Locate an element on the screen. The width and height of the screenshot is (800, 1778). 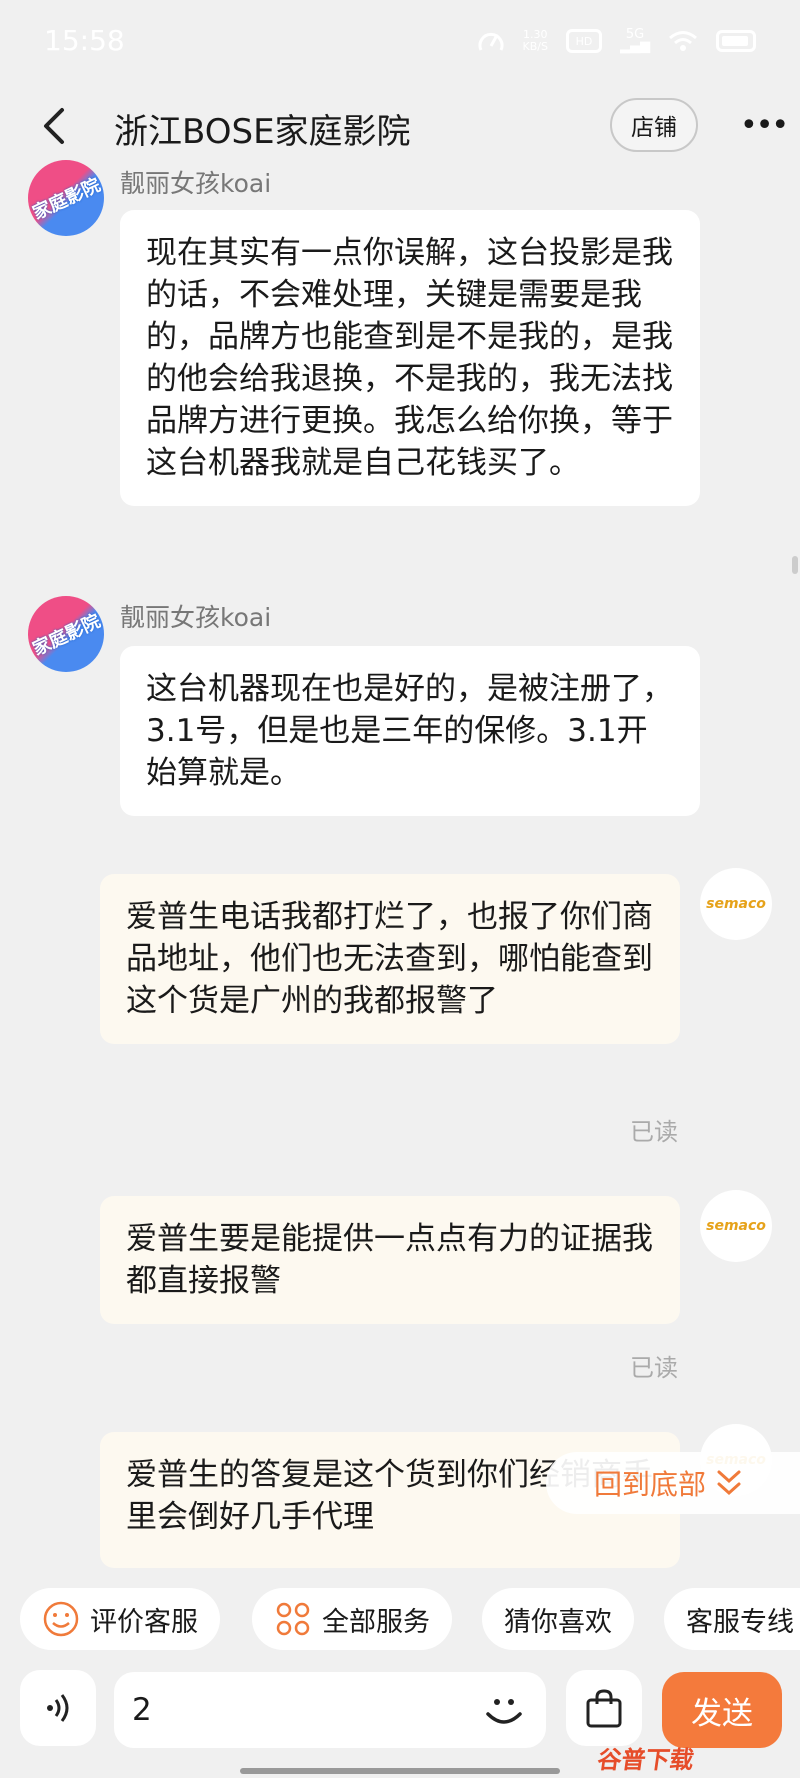
product-button is located at coordinates (604, 1708).